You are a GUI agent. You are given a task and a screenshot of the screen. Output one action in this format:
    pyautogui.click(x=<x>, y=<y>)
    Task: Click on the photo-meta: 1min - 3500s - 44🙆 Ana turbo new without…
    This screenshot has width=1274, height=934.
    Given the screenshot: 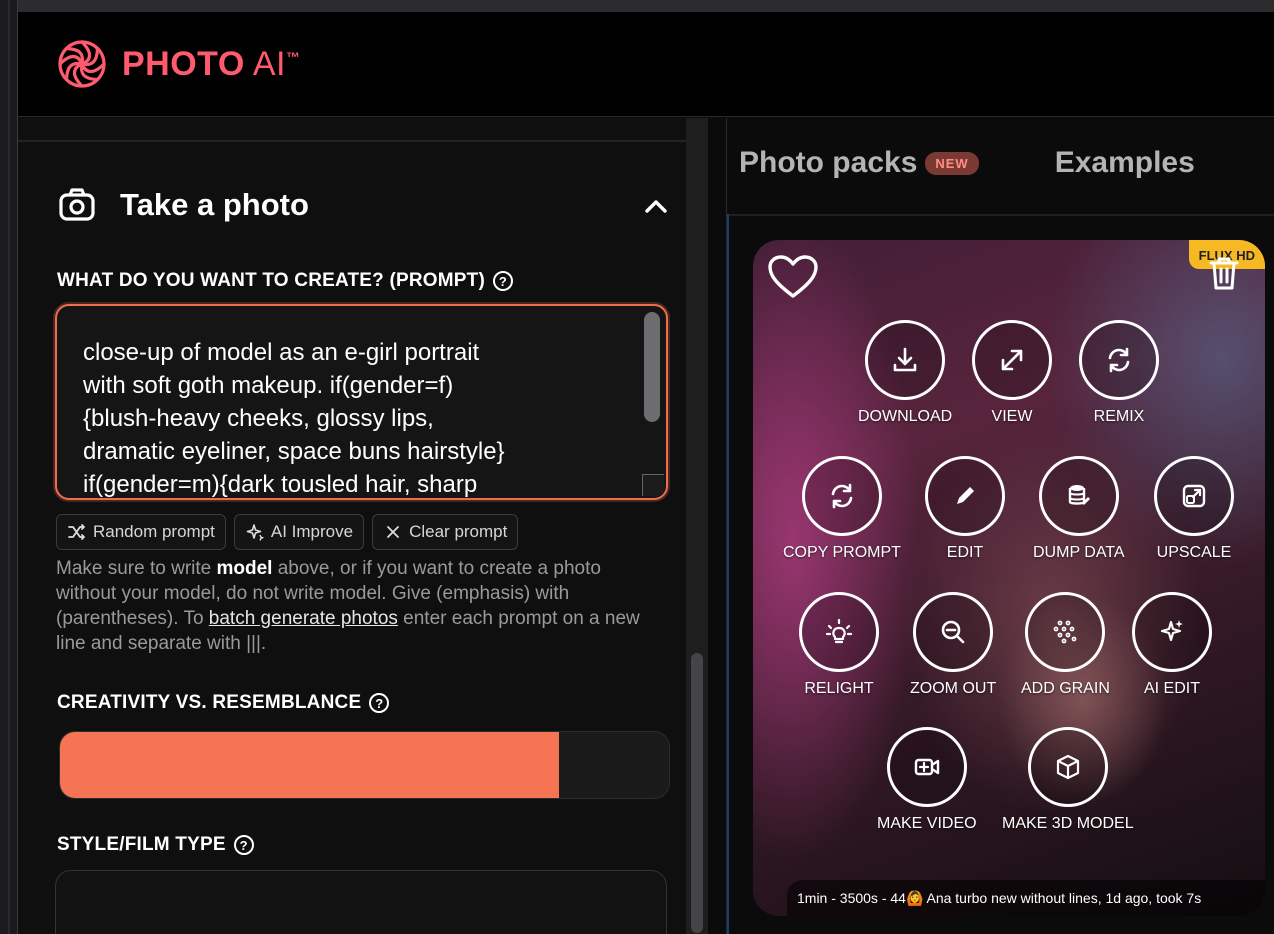 What is the action you would take?
    pyautogui.click(x=1026, y=898)
    